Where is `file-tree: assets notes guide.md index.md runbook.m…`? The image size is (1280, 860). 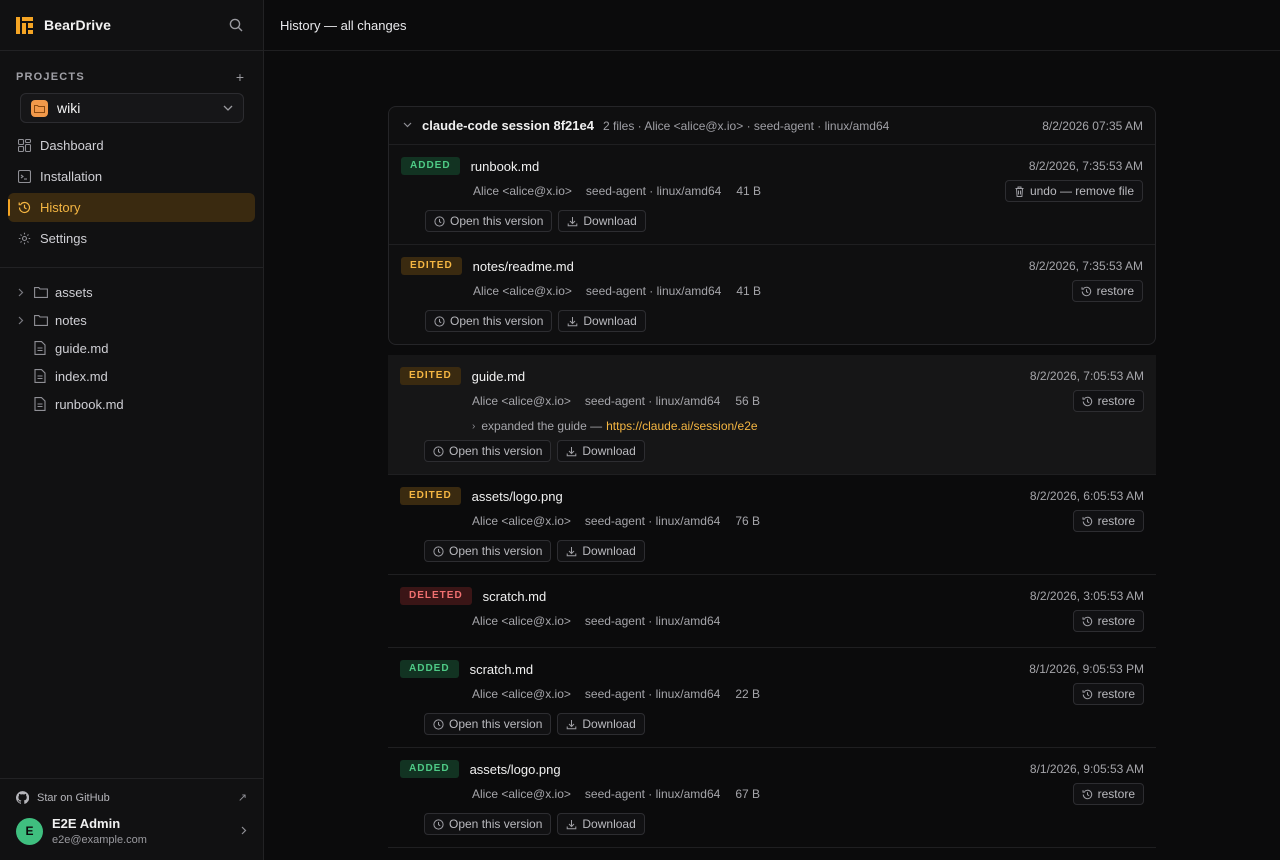
file-tree: assets notes guide.md index.md runbook.m… is located at coordinates (131, 348).